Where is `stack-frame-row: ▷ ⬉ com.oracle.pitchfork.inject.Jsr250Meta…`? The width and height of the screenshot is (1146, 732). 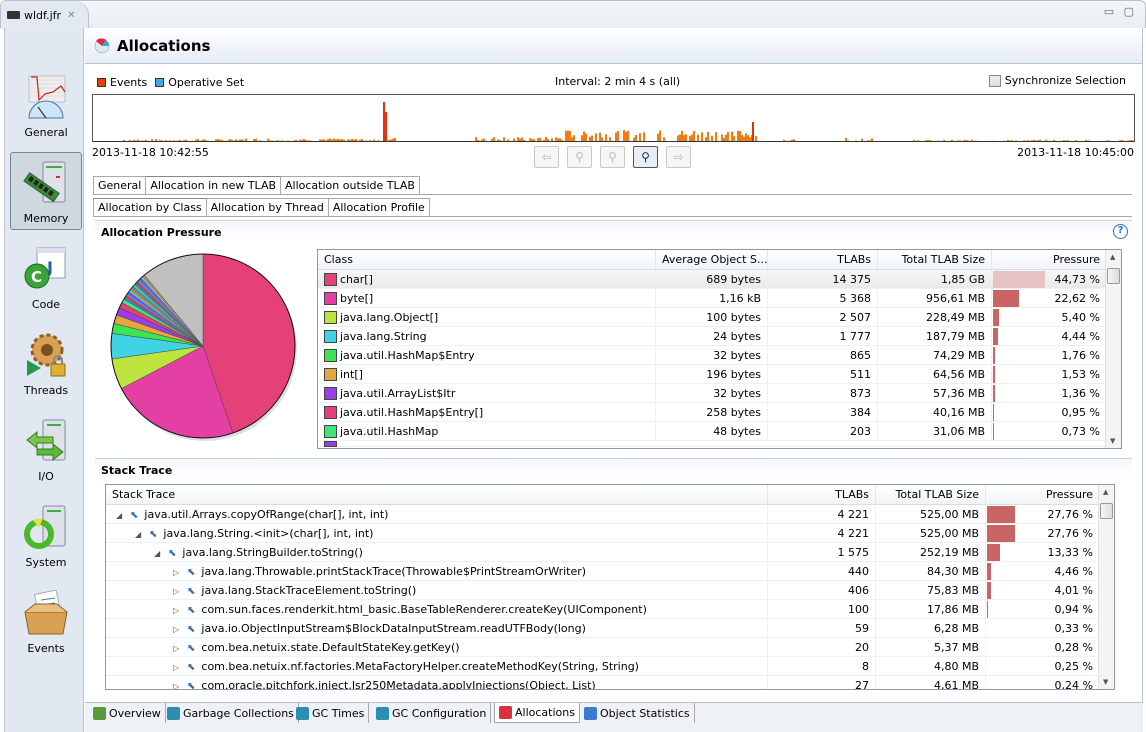 stack-frame-row: ▷ ⬉ com.oracle.pitchfork.inject.Jsr250Meta… is located at coordinates (610, 682).